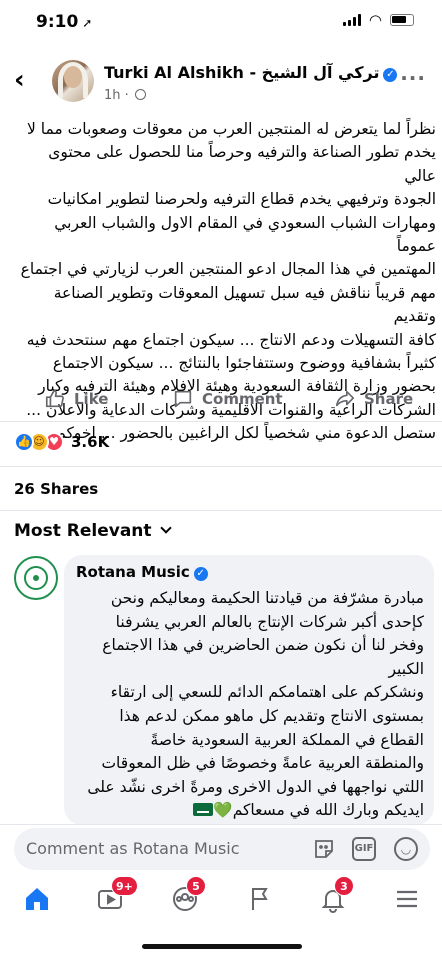  I want to click on comment-label: Comment, so click(242, 399).